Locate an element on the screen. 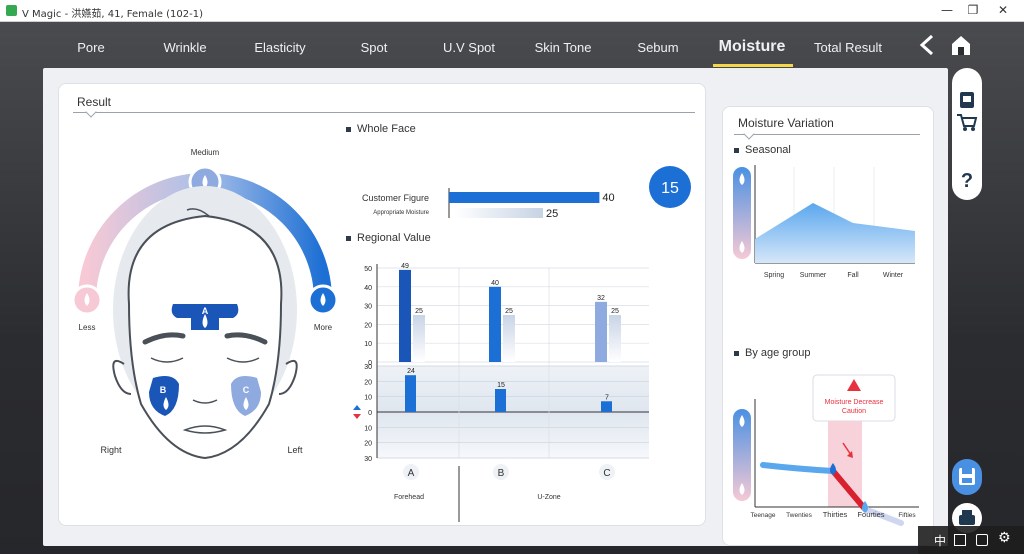 The height and width of the screenshot is (554, 1024). tab-moisture: Moisture is located at coordinates (752, 47).